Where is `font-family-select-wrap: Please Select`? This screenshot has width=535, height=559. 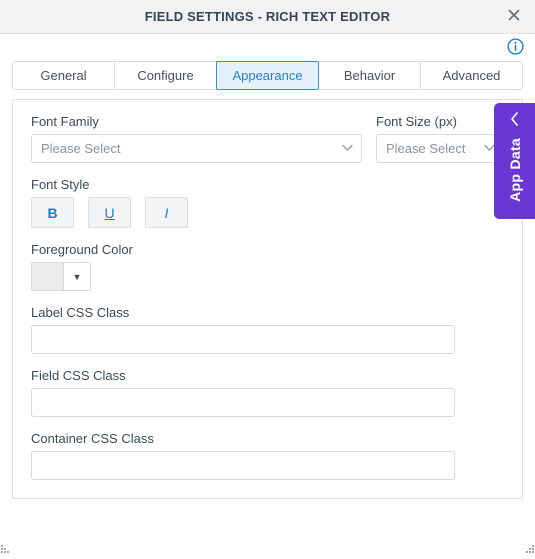
font-family-select-wrap: Please Select is located at coordinates (196, 148).